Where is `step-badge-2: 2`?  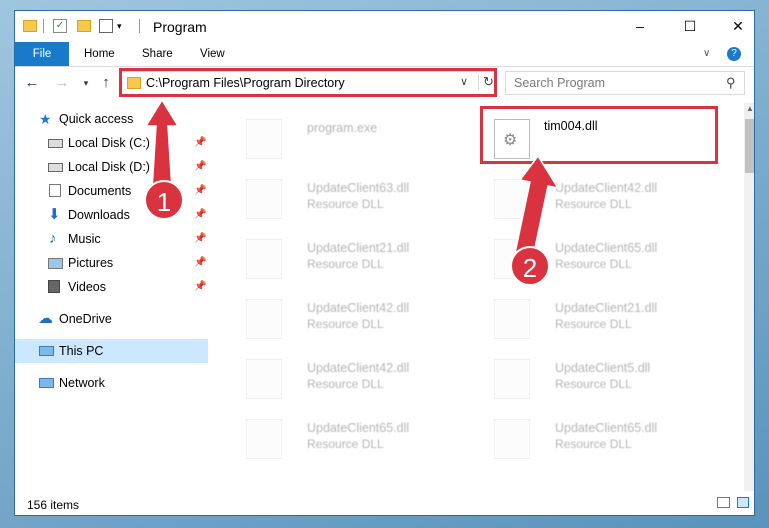
step-badge-2: 2 is located at coordinates (530, 266).